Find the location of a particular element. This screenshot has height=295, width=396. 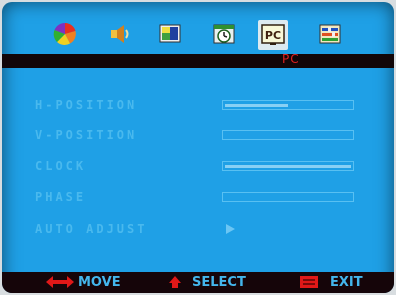

pc-icon-label: PC is located at coordinates (273, 35).